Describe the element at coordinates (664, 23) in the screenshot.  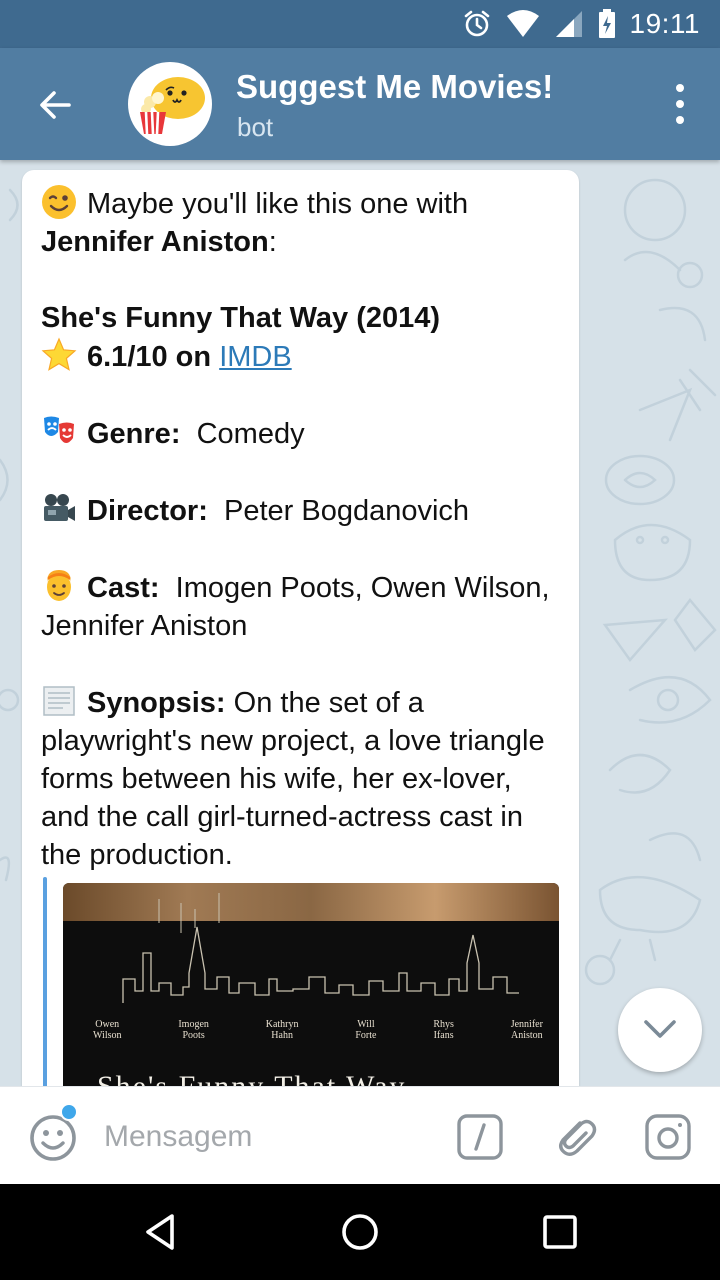
I see `status-time: 19:11` at that location.